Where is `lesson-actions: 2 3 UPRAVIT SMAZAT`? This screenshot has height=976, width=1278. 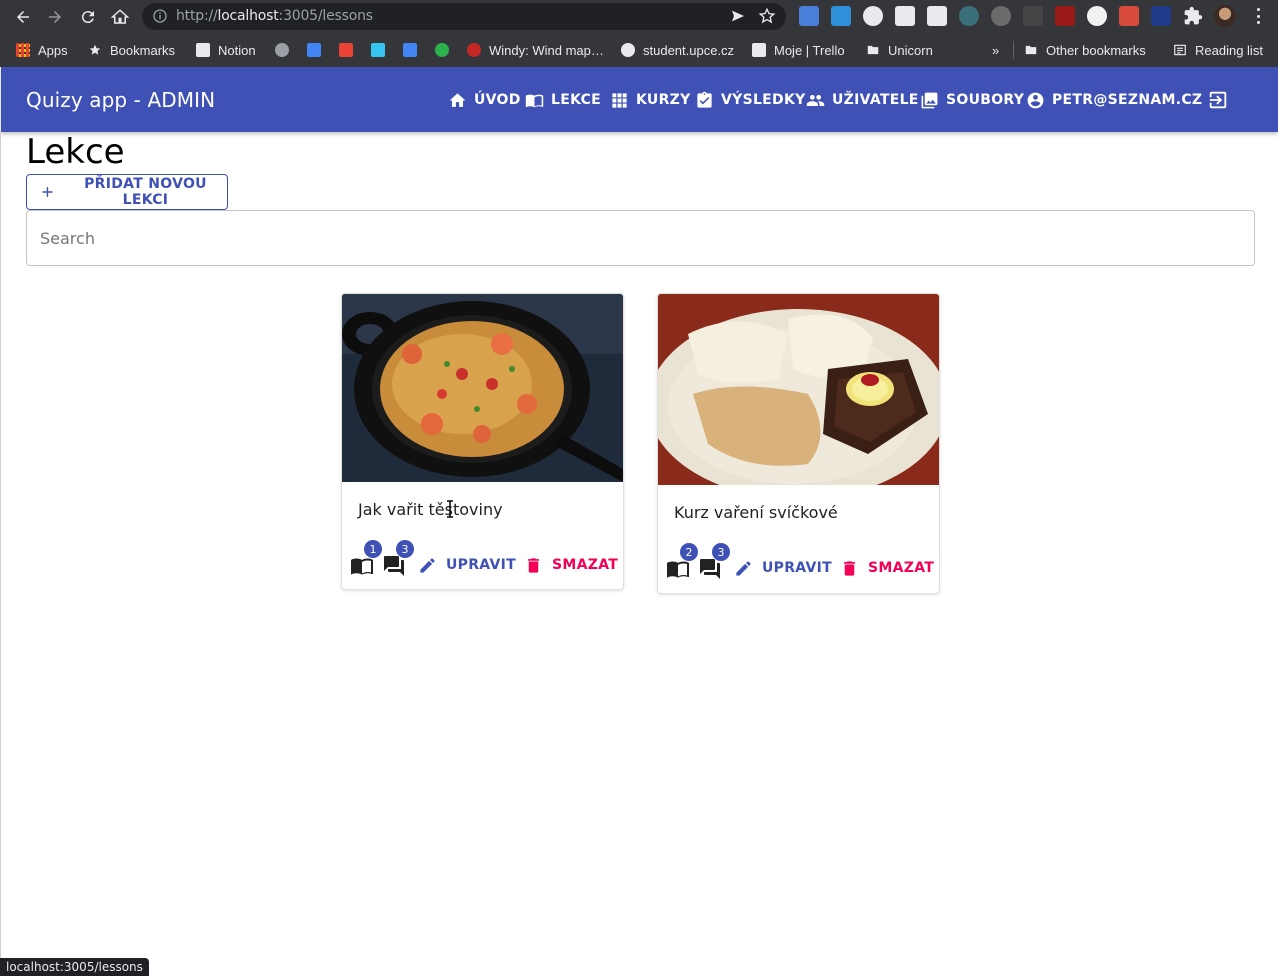 lesson-actions: 2 3 UPRAVIT SMAZAT is located at coordinates (801, 563).